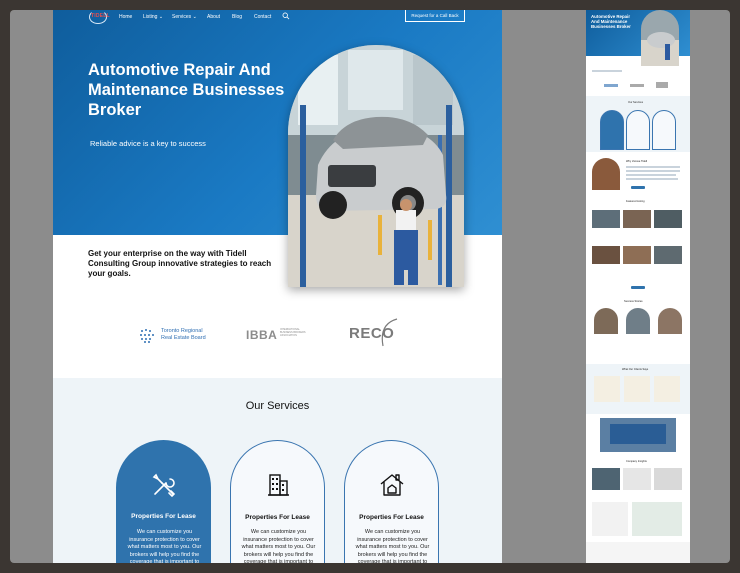  I want to click on treb-line1: Toronto Regional, so click(182, 331).